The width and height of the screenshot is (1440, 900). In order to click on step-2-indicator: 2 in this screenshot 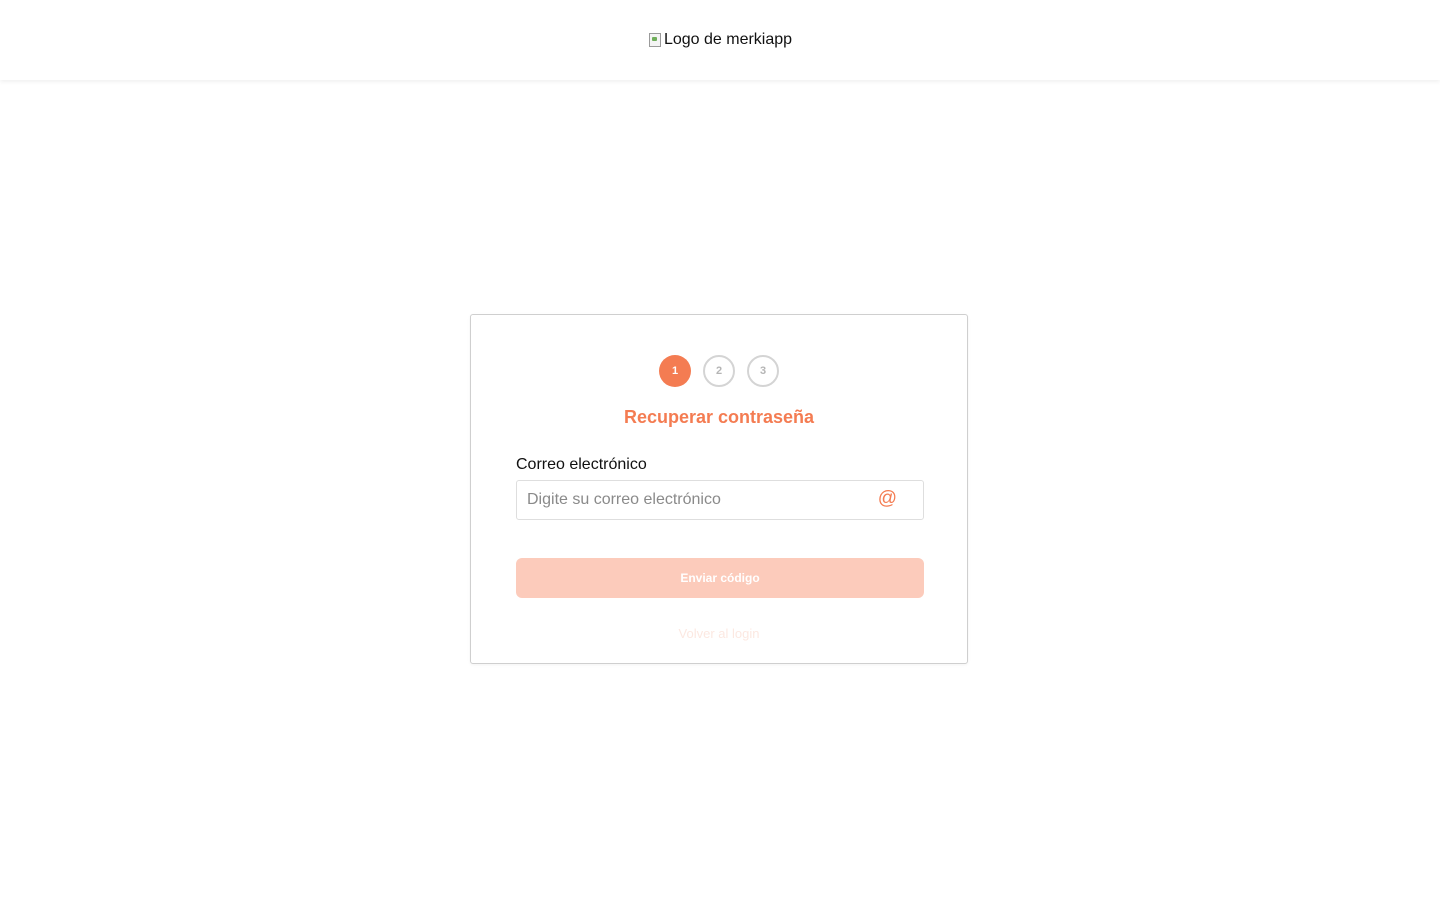, I will do `click(719, 371)`.